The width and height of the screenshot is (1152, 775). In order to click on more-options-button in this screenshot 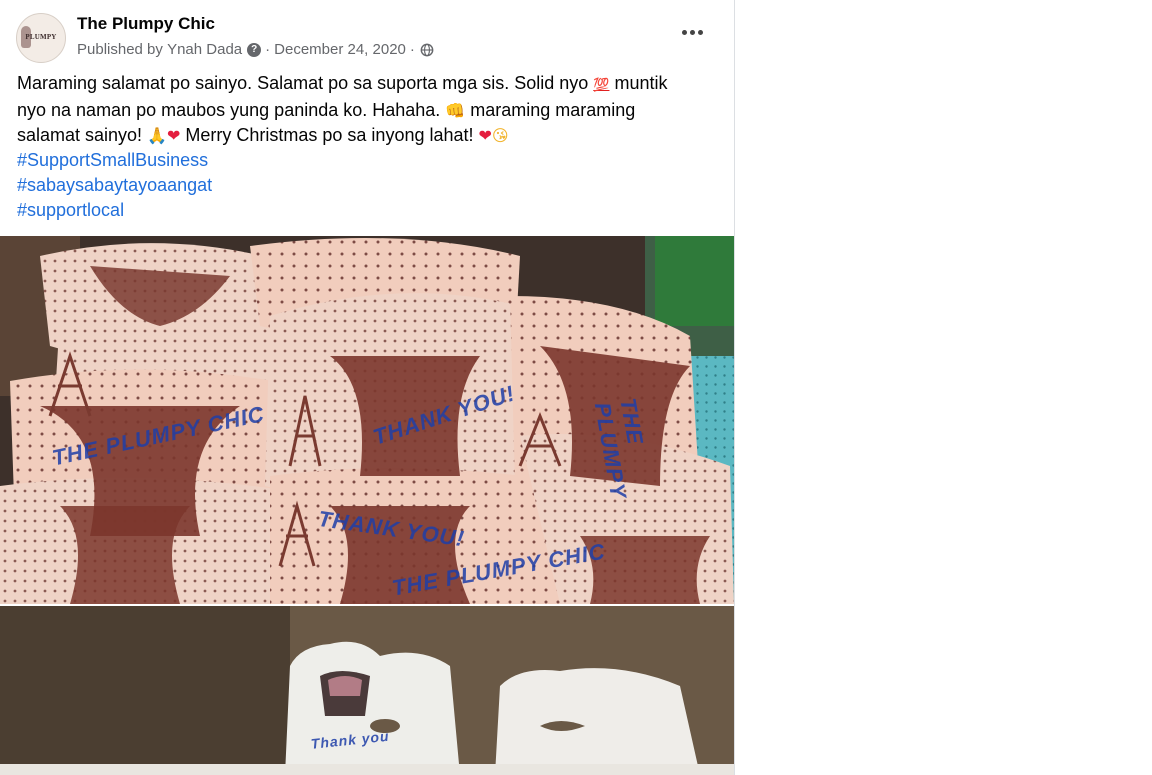, I will do `click(692, 32)`.